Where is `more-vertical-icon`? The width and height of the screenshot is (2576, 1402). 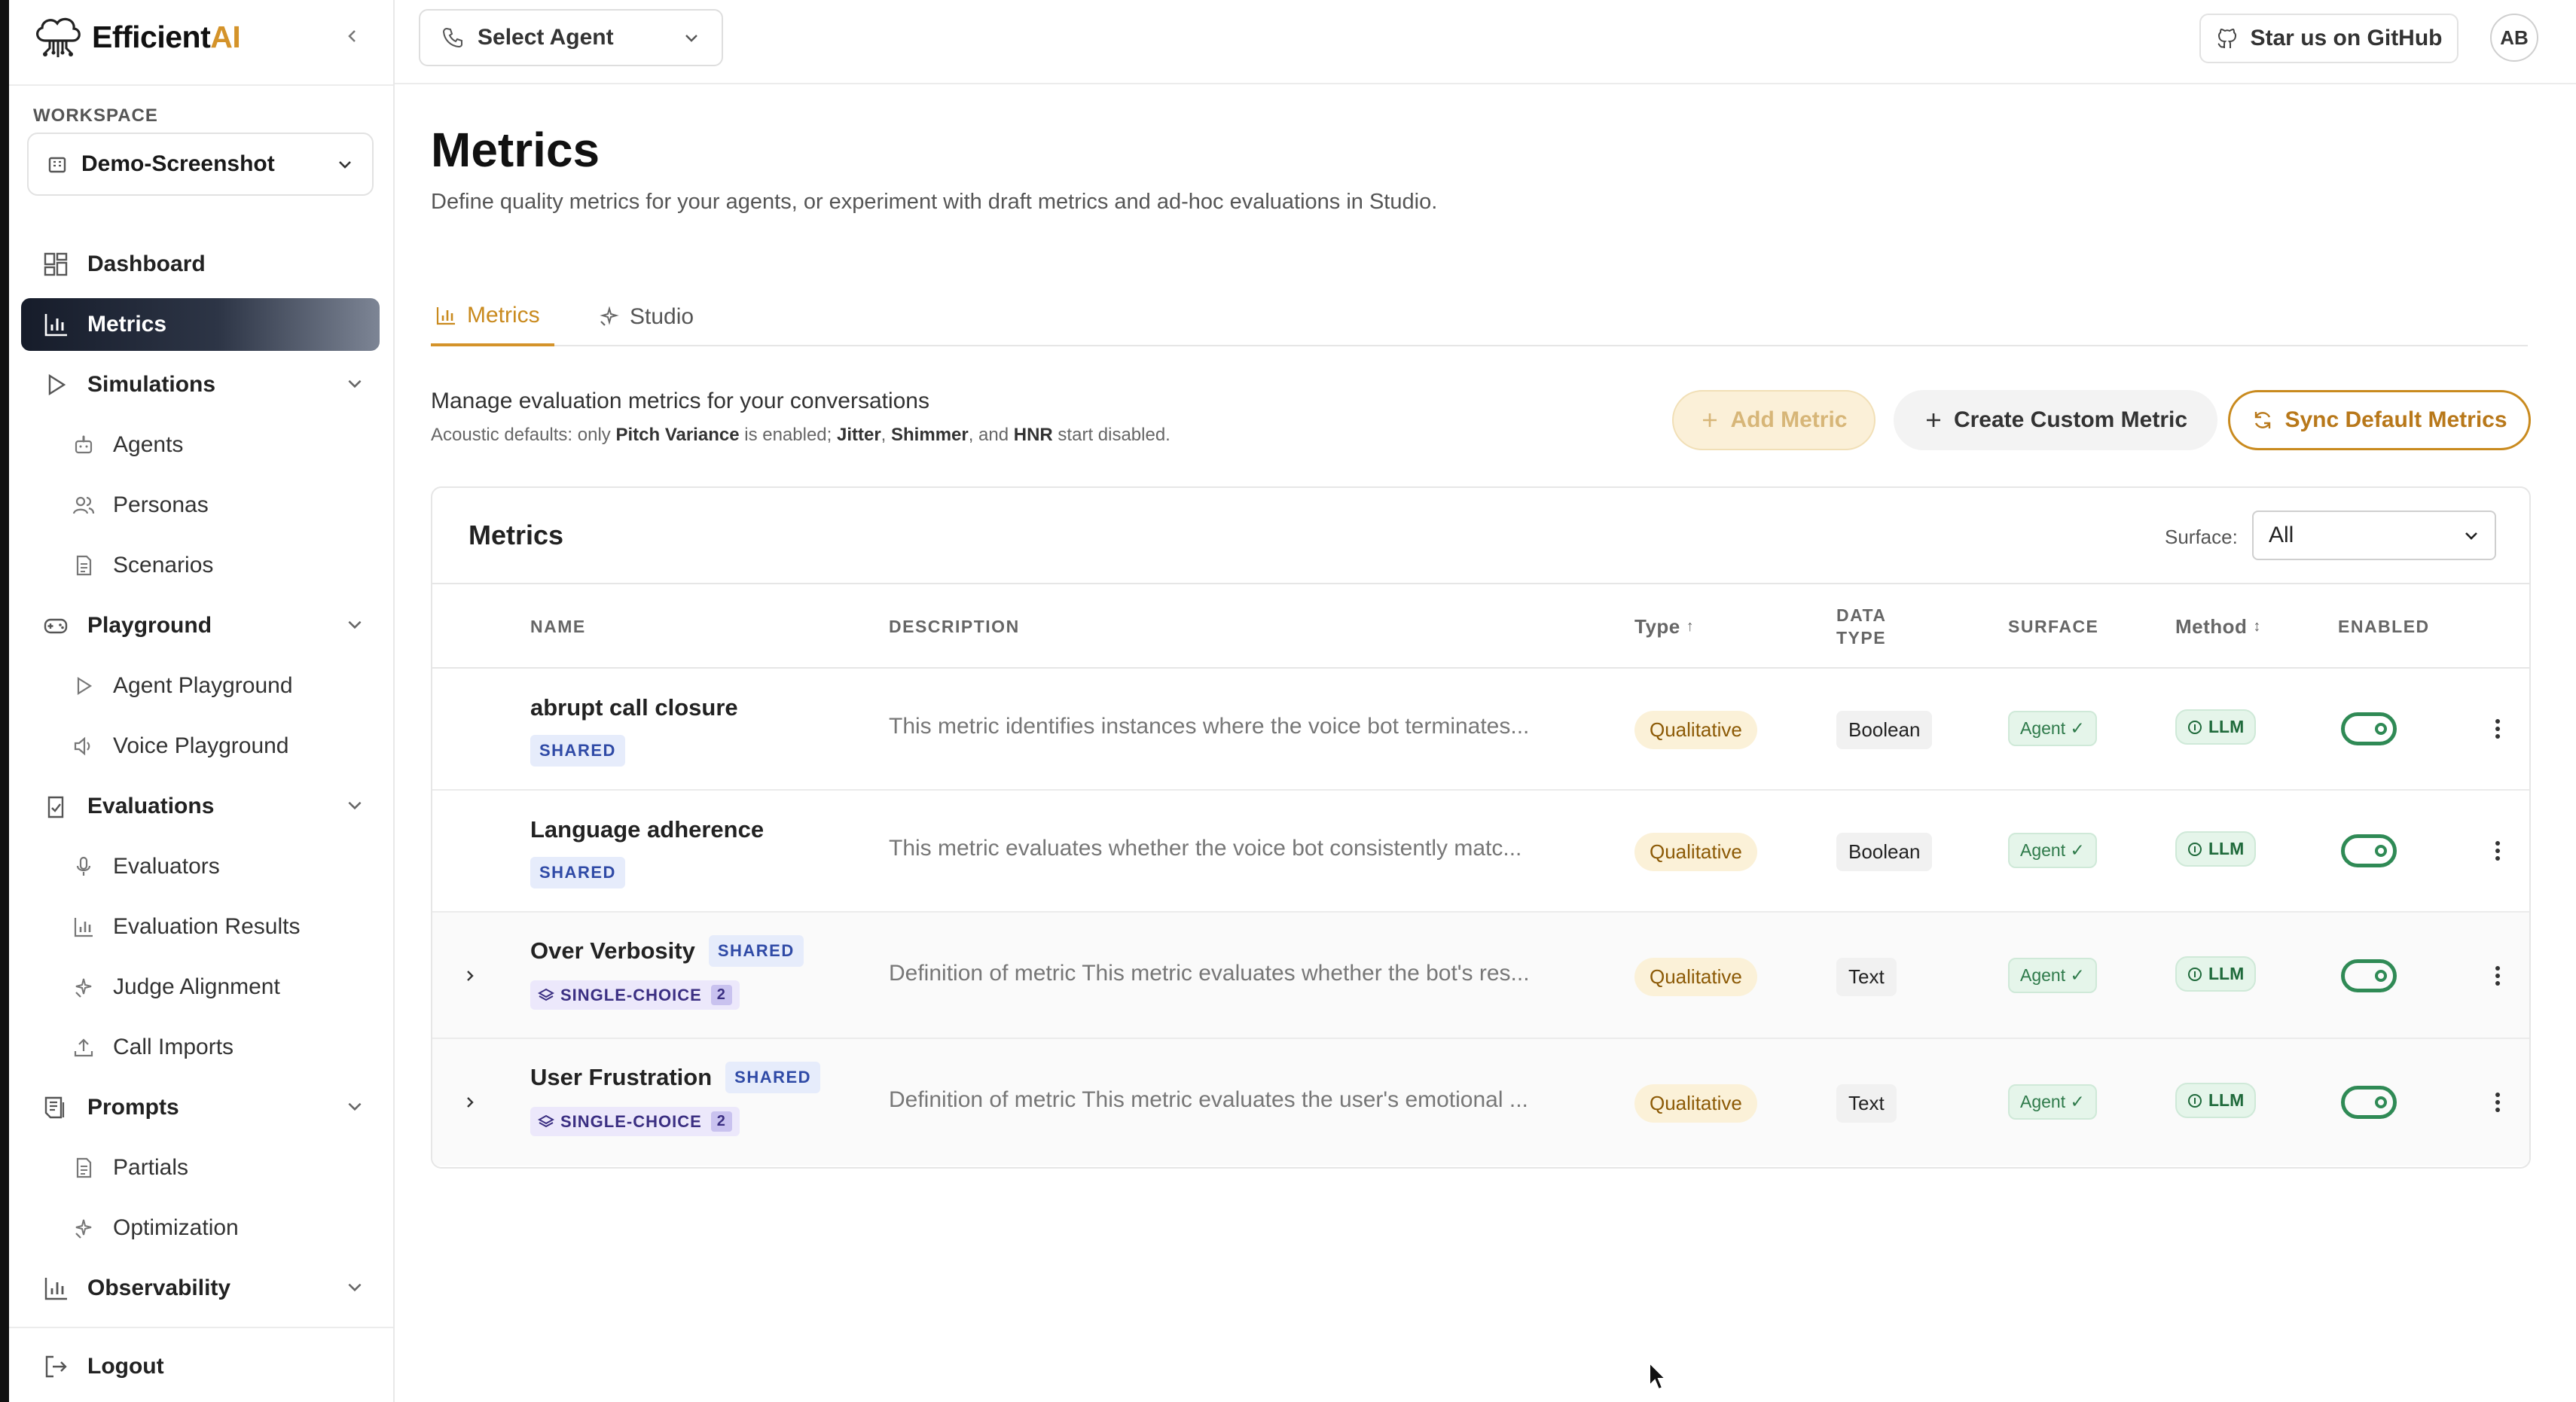
more-vertical-icon is located at coordinates (2498, 851).